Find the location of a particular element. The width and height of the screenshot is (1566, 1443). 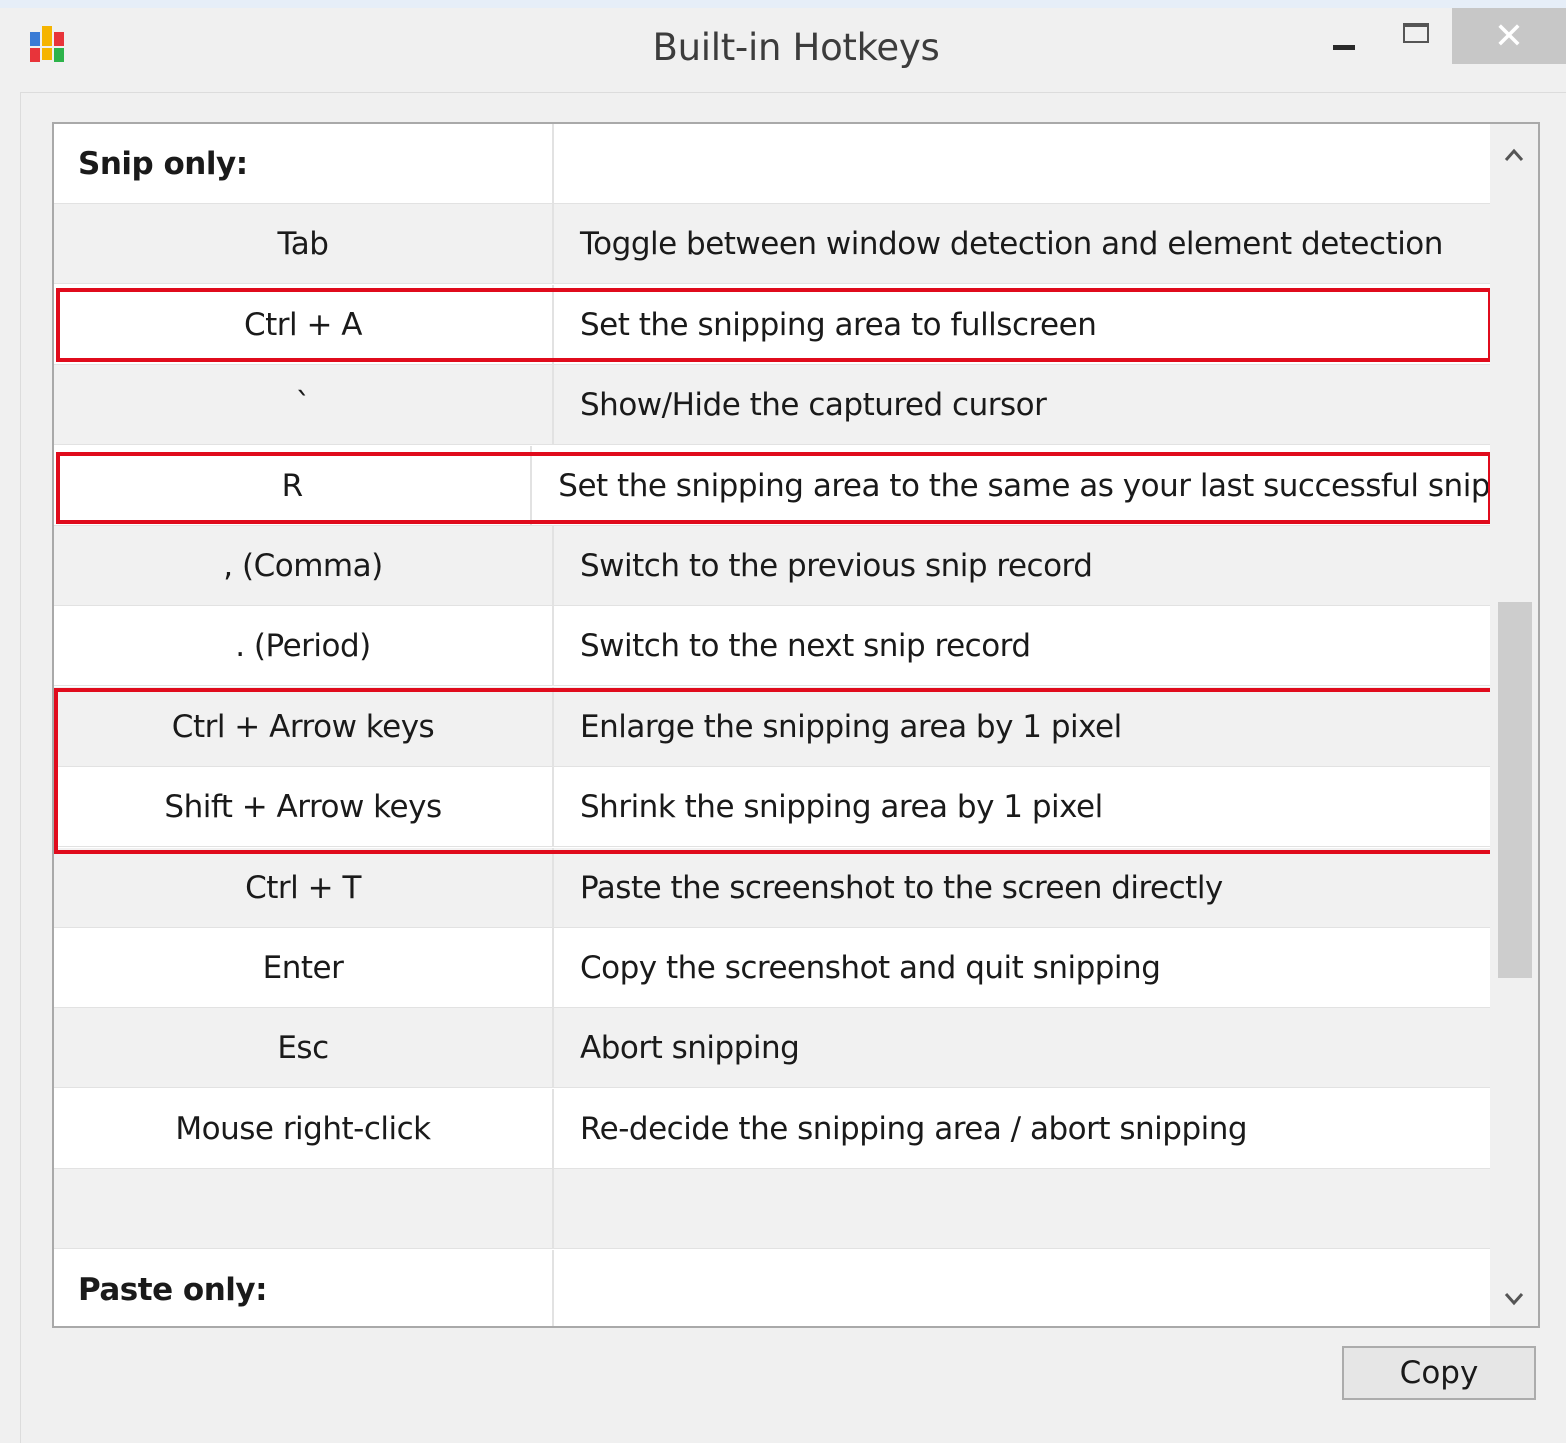

hotkey-row: . (Period) Switch to the next snip record is located at coordinates (772, 646).